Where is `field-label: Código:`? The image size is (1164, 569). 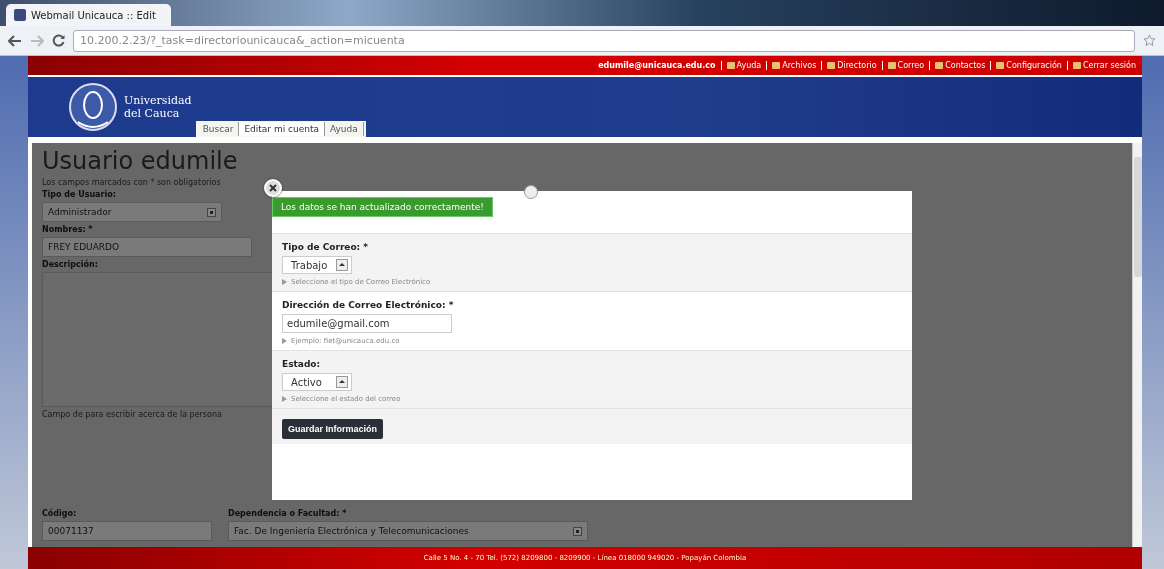
field-label: Código: is located at coordinates (59, 513).